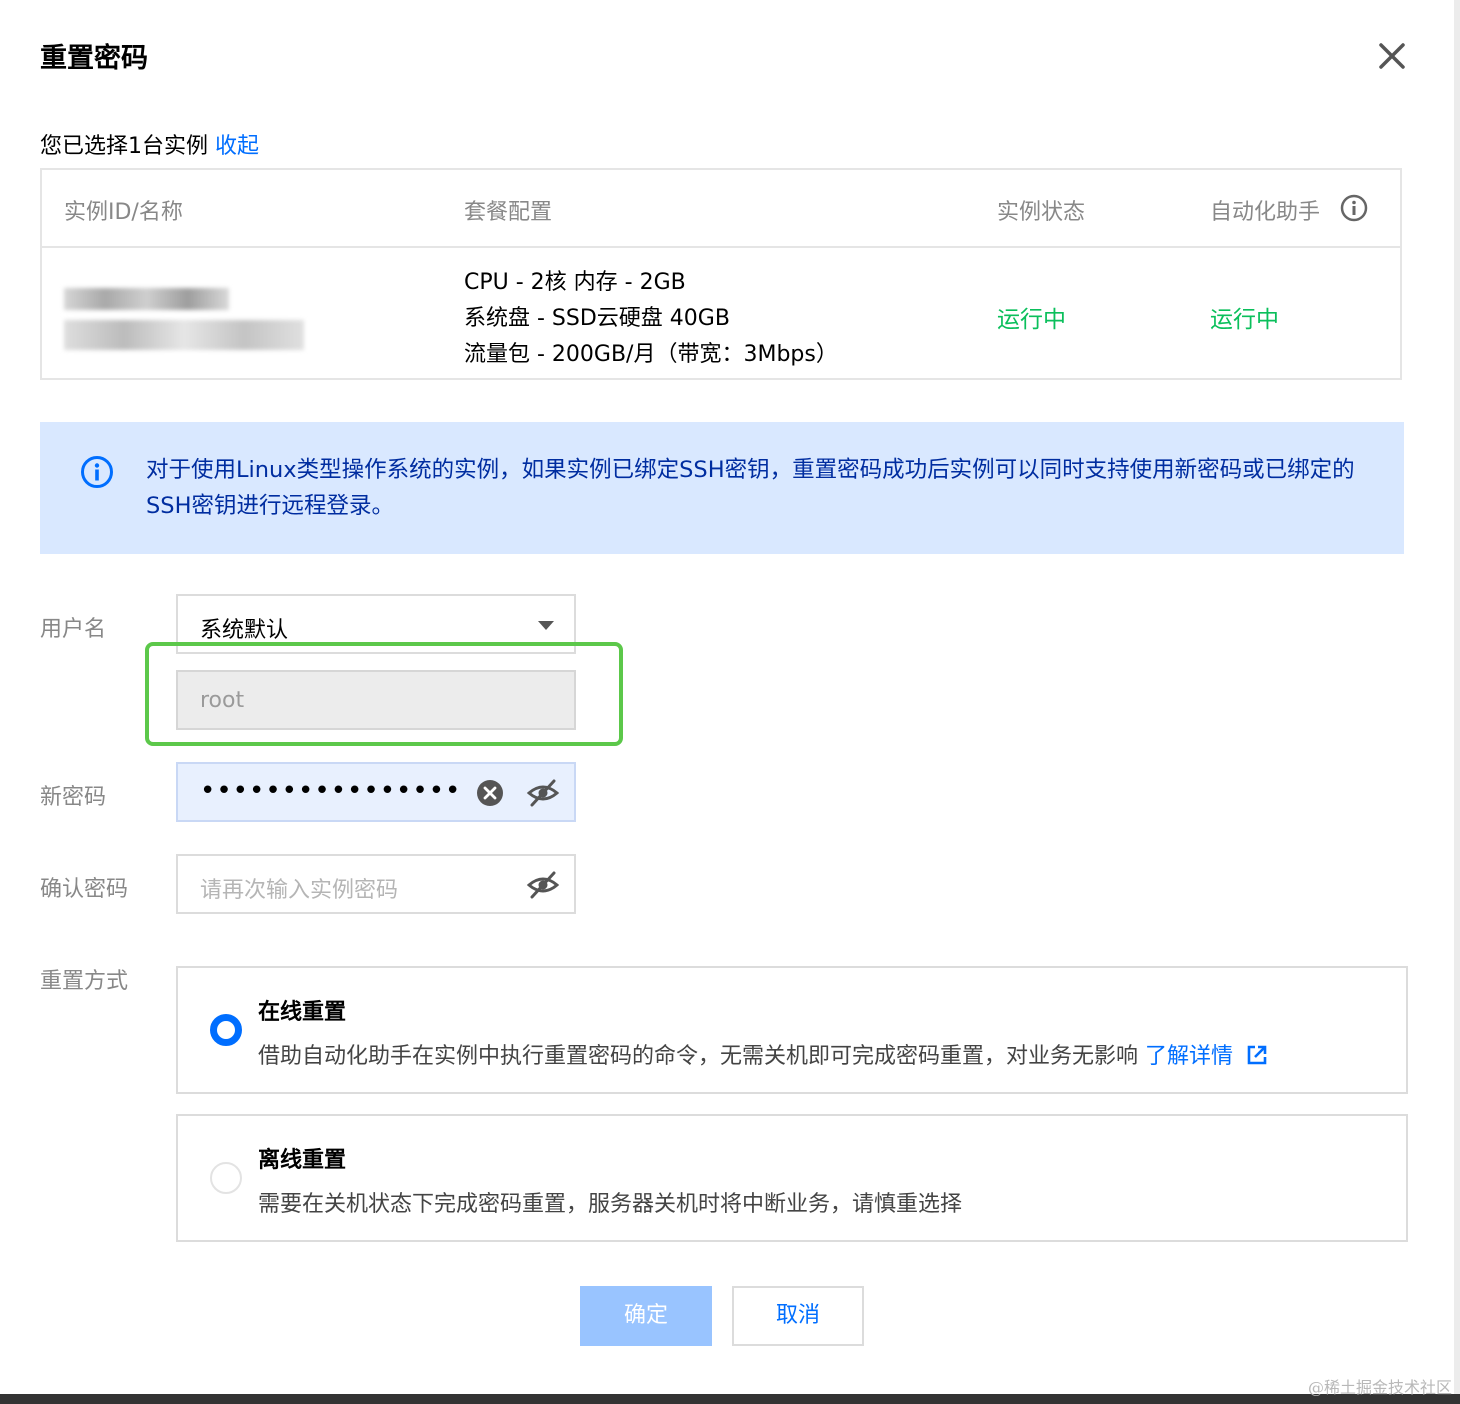  I want to click on info-circle-icon, so click(97, 472).